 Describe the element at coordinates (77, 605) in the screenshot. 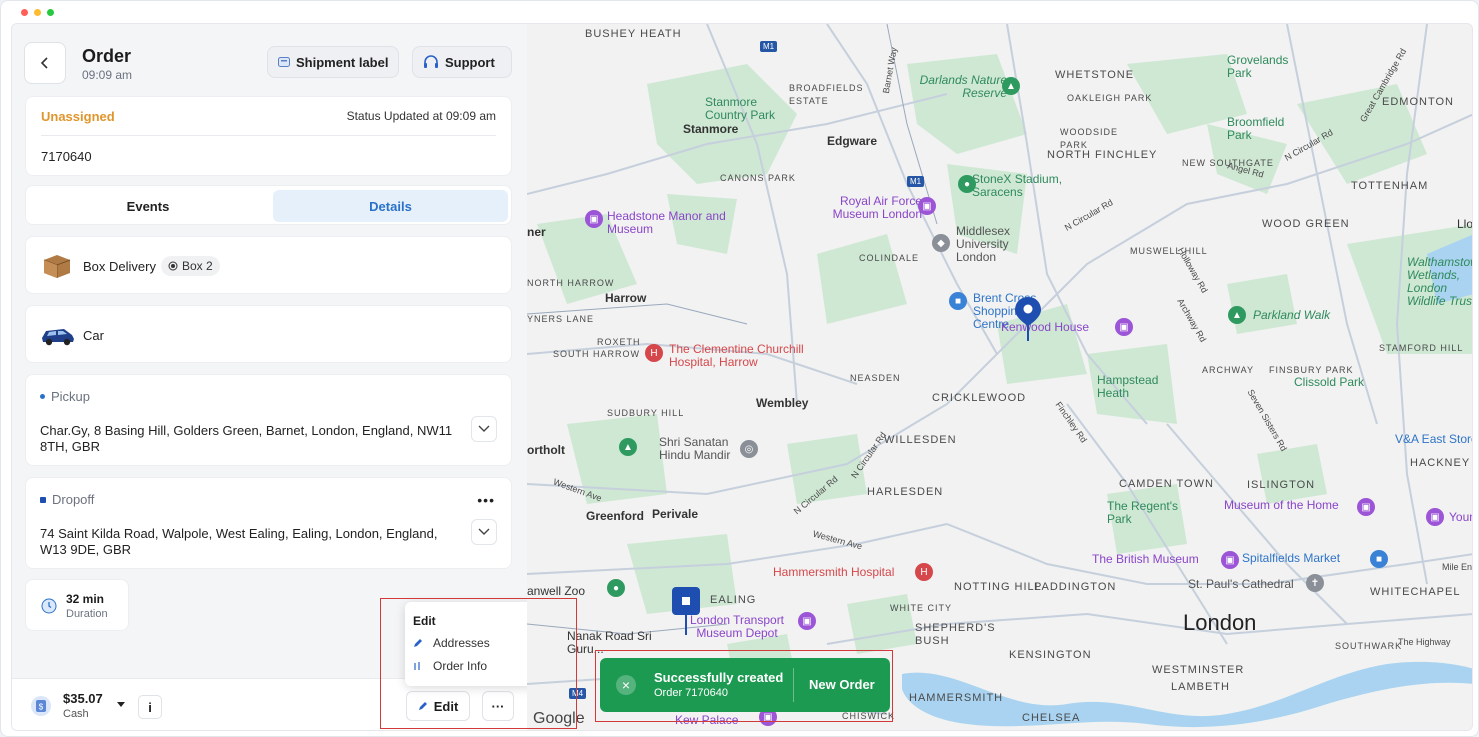

I see `duration-card: 32 min Duration` at that location.